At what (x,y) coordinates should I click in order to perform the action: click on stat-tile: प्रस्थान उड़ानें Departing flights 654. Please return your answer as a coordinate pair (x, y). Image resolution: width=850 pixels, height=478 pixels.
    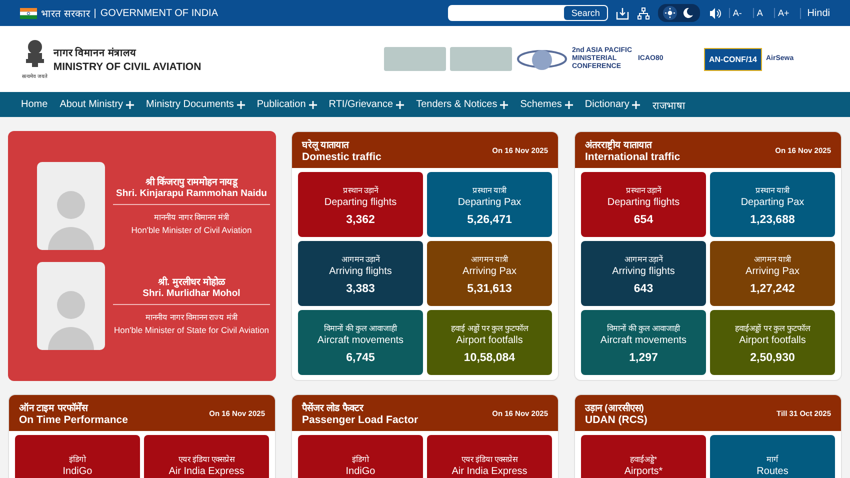
    Looking at the image, I should click on (643, 204).